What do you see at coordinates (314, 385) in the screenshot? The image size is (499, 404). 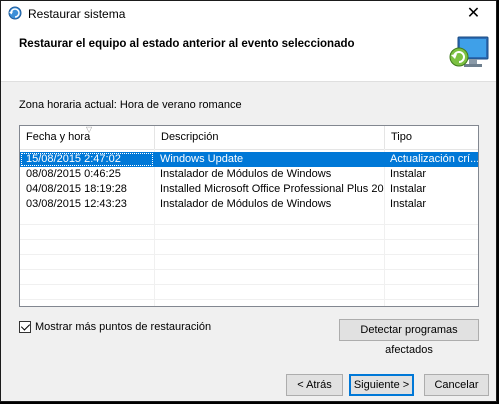 I see `back-button: < Atrás` at bounding box center [314, 385].